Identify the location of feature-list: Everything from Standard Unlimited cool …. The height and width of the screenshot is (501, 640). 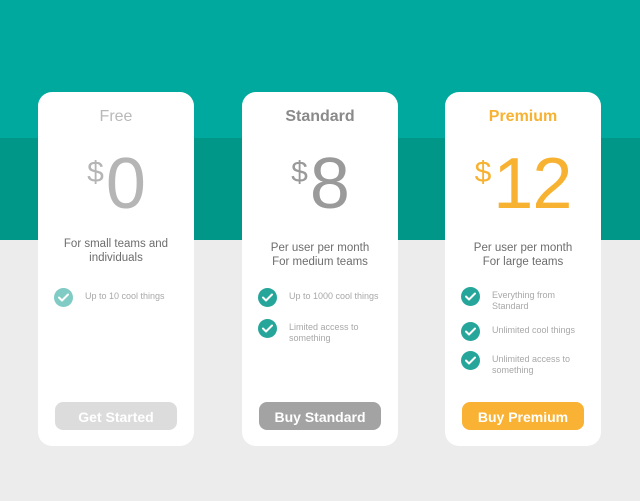
(526, 336).